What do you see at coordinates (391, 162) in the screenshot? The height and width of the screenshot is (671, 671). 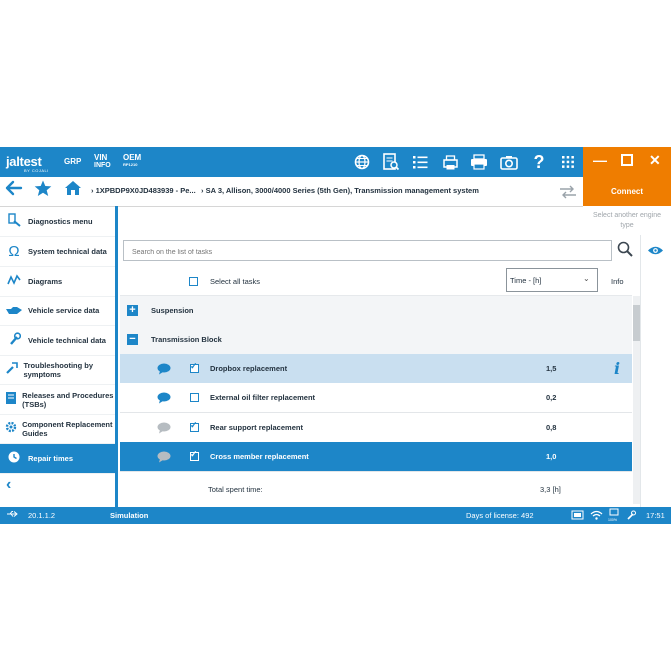 I see `document-search-icon` at bounding box center [391, 162].